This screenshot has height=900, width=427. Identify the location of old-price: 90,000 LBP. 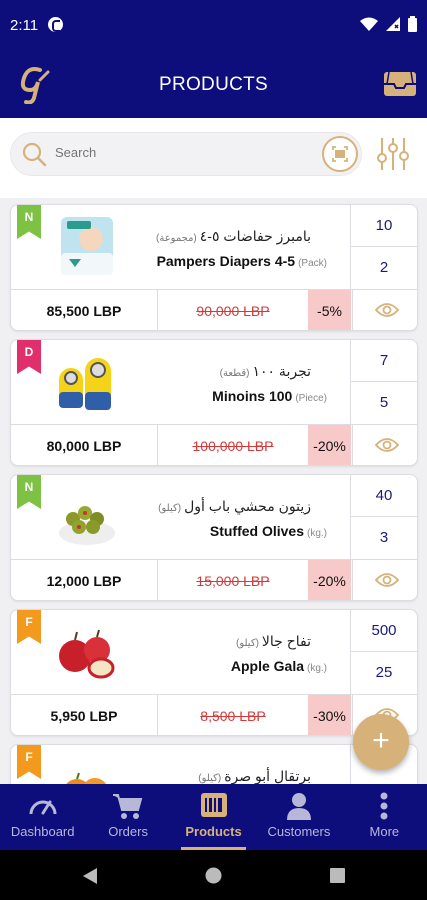
(233, 311).